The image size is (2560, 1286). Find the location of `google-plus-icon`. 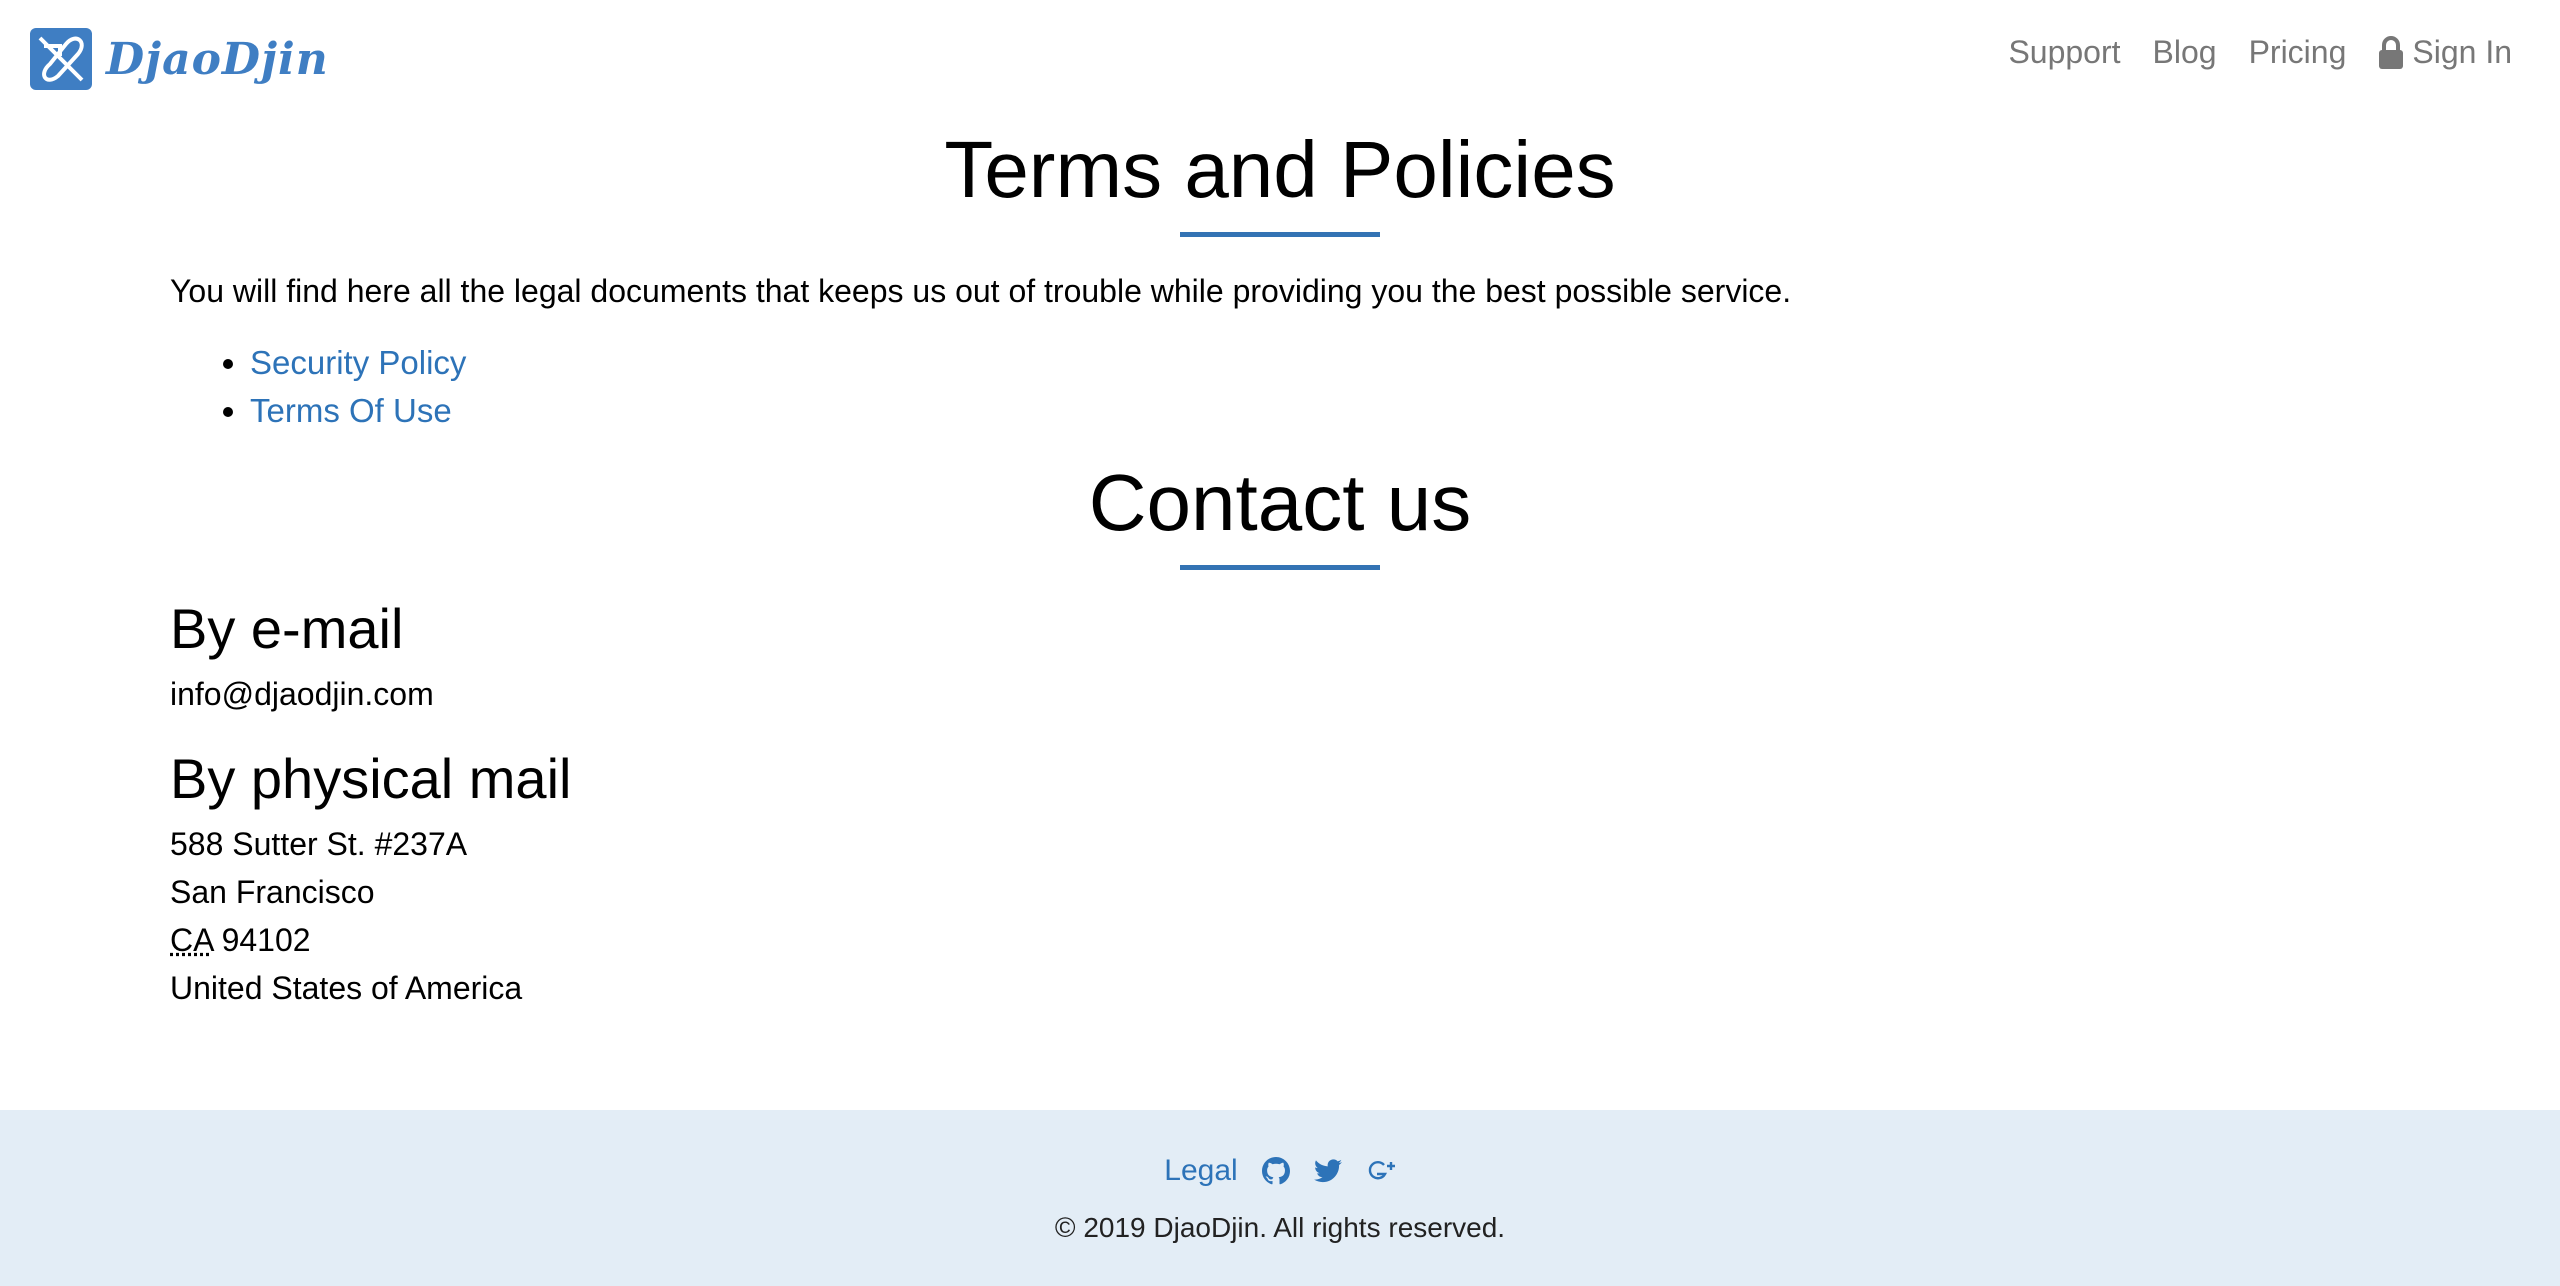

google-plus-icon is located at coordinates (1381, 1171).